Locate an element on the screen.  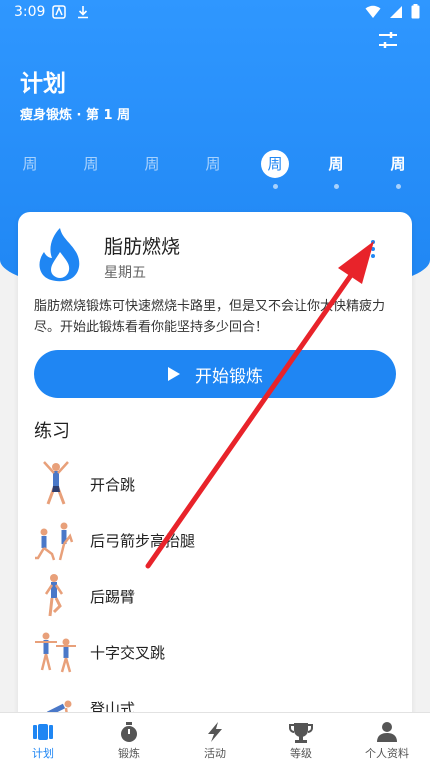
download-icon is located at coordinates (83, 12).